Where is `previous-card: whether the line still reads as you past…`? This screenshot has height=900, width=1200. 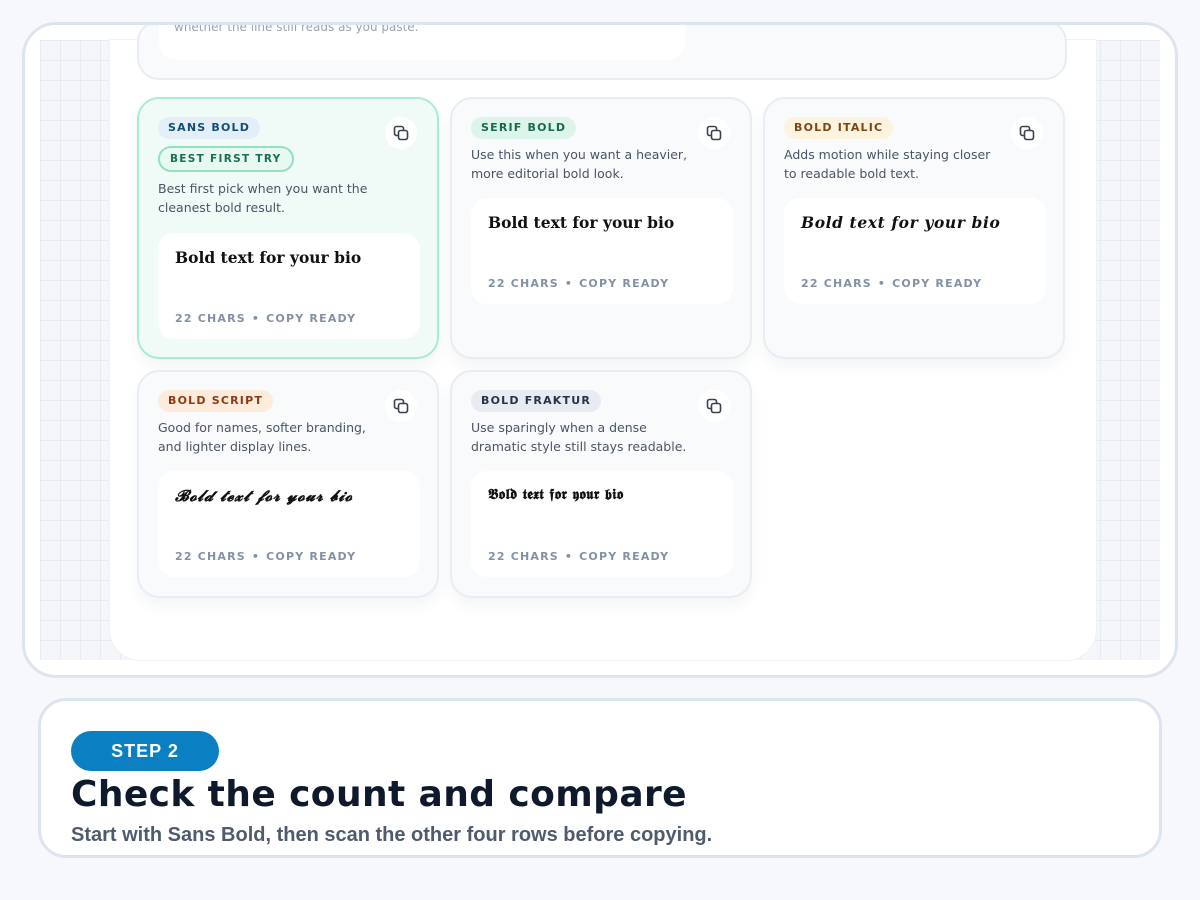
previous-card: whether the line still reads as you past… is located at coordinates (602, 51).